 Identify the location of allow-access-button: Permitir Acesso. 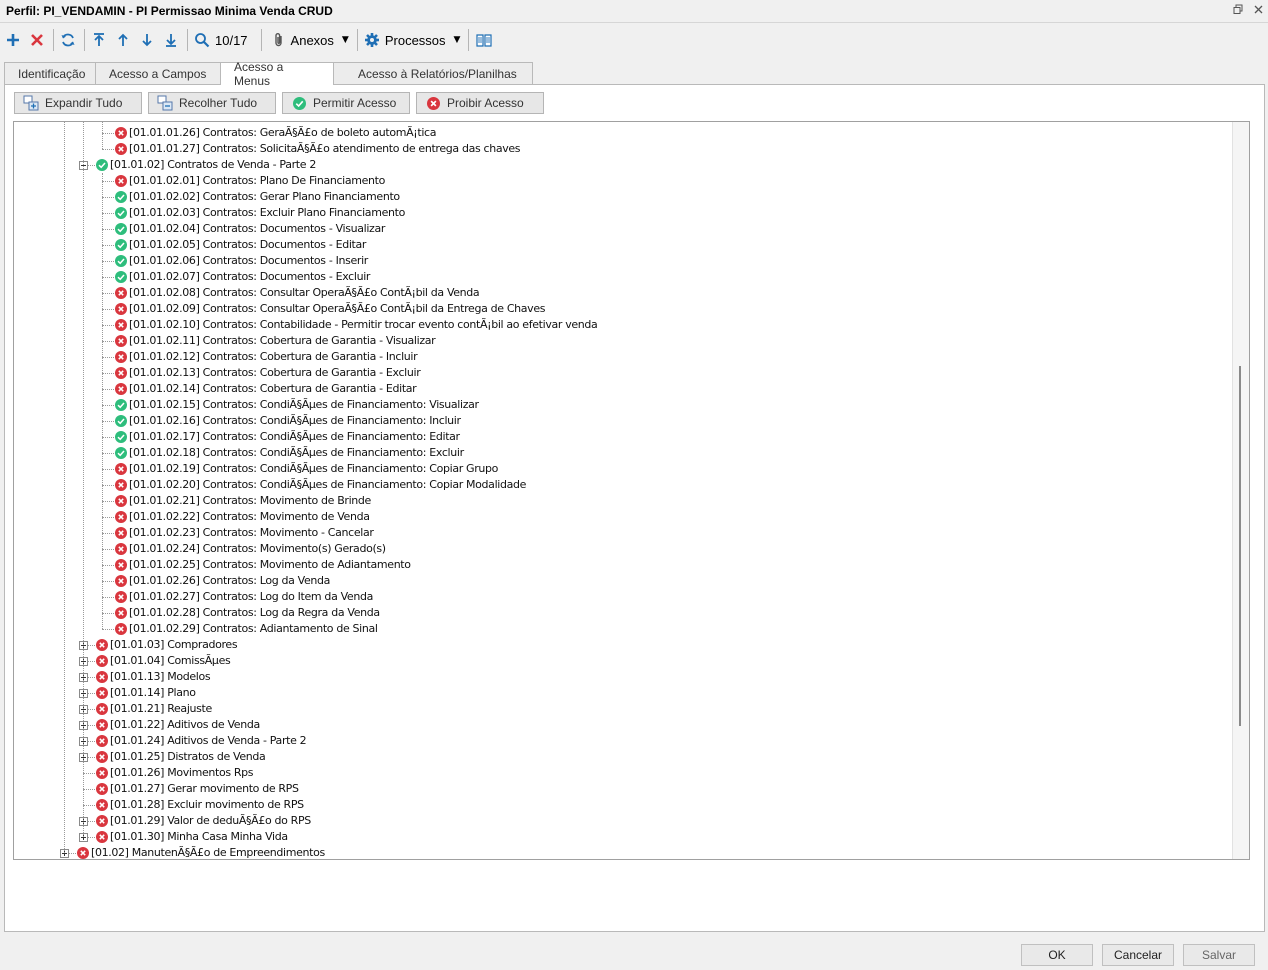
(346, 103).